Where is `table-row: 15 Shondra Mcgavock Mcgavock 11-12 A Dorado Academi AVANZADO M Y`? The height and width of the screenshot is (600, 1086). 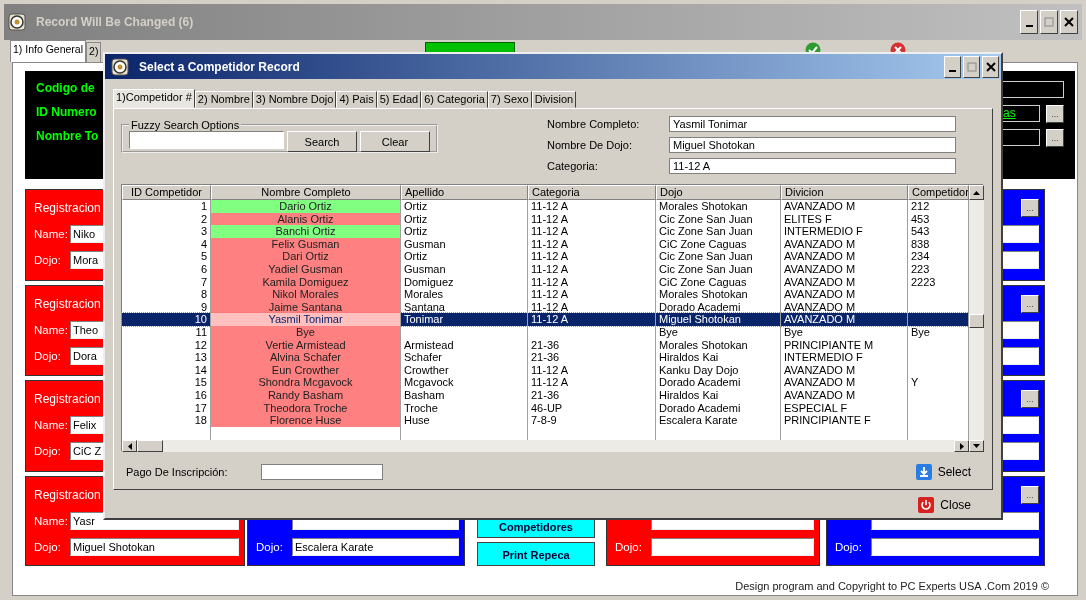
table-row: 15 Shondra Mcgavock Mcgavock 11-12 A Dorado Academi AVANZADO M Y is located at coordinates (545, 382).